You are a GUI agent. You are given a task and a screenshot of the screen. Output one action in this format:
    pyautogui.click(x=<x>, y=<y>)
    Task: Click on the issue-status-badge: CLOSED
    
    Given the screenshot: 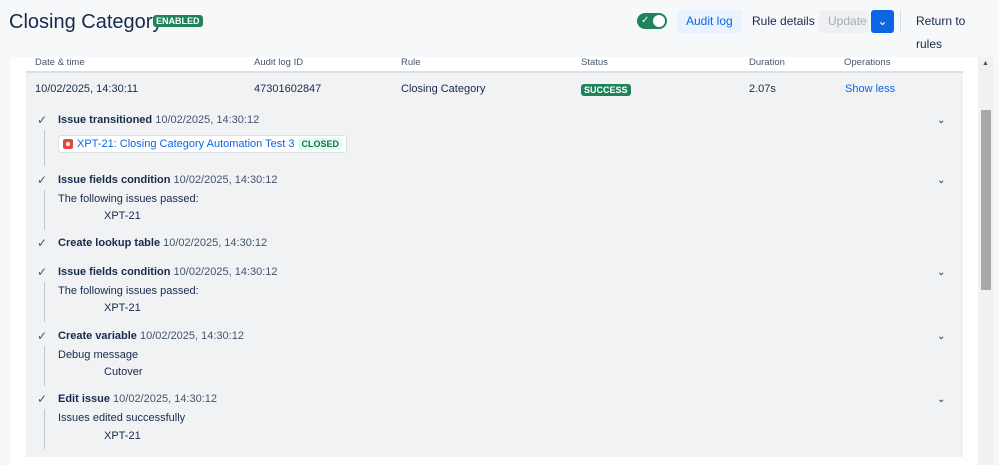 What is the action you would take?
    pyautogui.click(x=320, y=144)
    